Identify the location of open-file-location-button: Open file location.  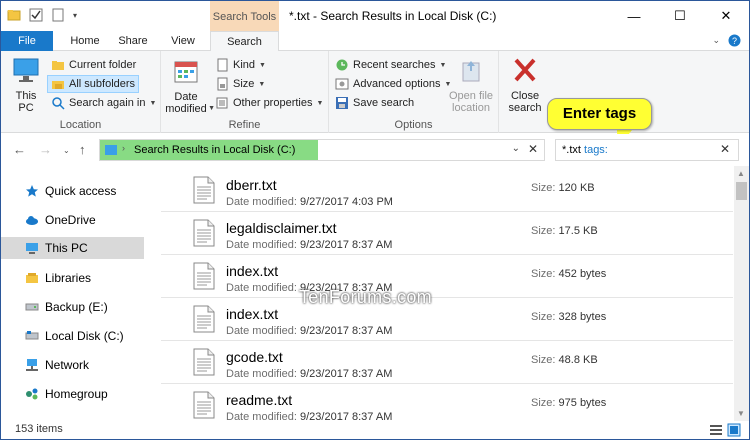
(471, 85).